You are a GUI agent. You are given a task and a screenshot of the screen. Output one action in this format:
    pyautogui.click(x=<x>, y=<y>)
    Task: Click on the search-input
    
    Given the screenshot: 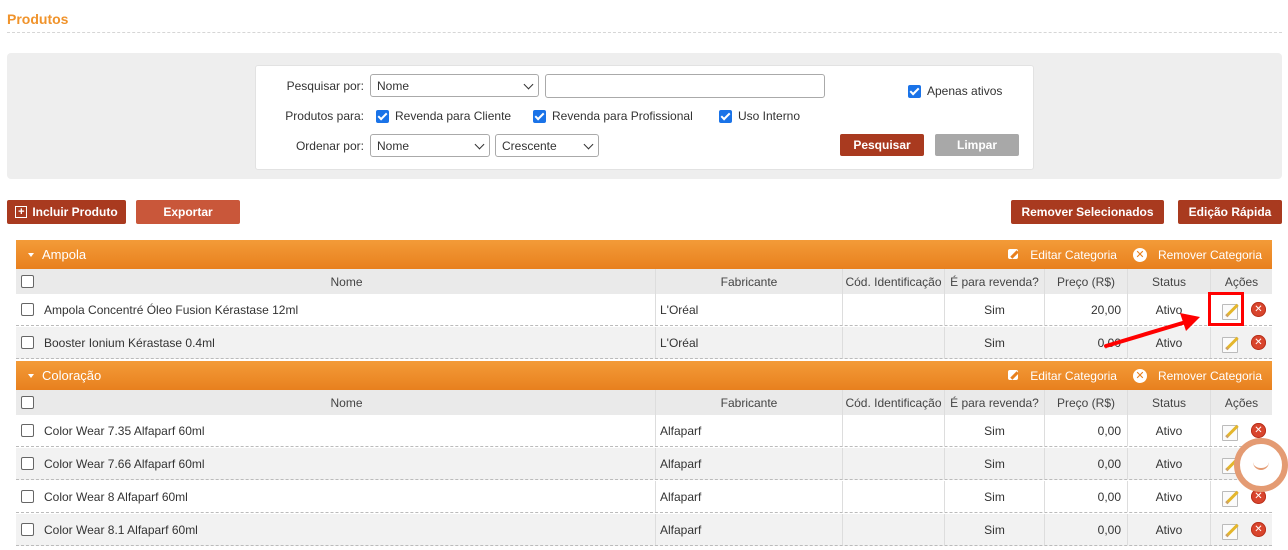 What is the action you would take?
    pyautogui.click(x=685, y=86)
    